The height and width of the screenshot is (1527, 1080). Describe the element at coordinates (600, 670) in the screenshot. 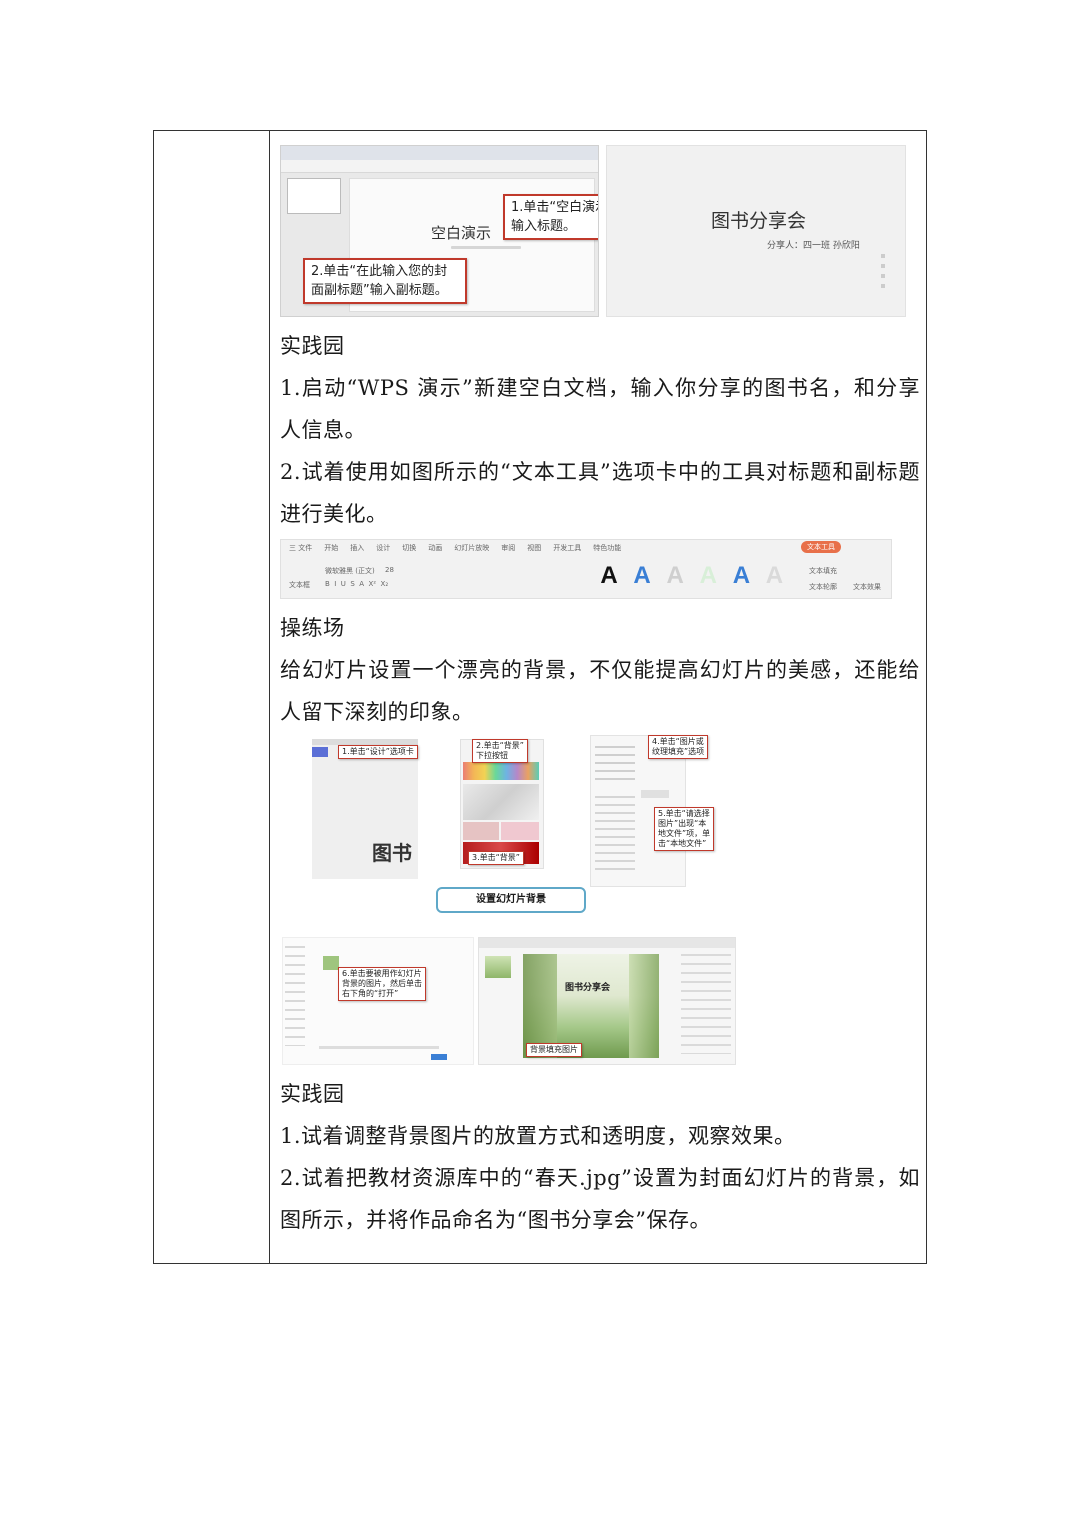

I see `section2-para-line1: 给幻灯片设置一个漂亮的背景，不仅能提高幻灯片的美感，还能给` at that location.